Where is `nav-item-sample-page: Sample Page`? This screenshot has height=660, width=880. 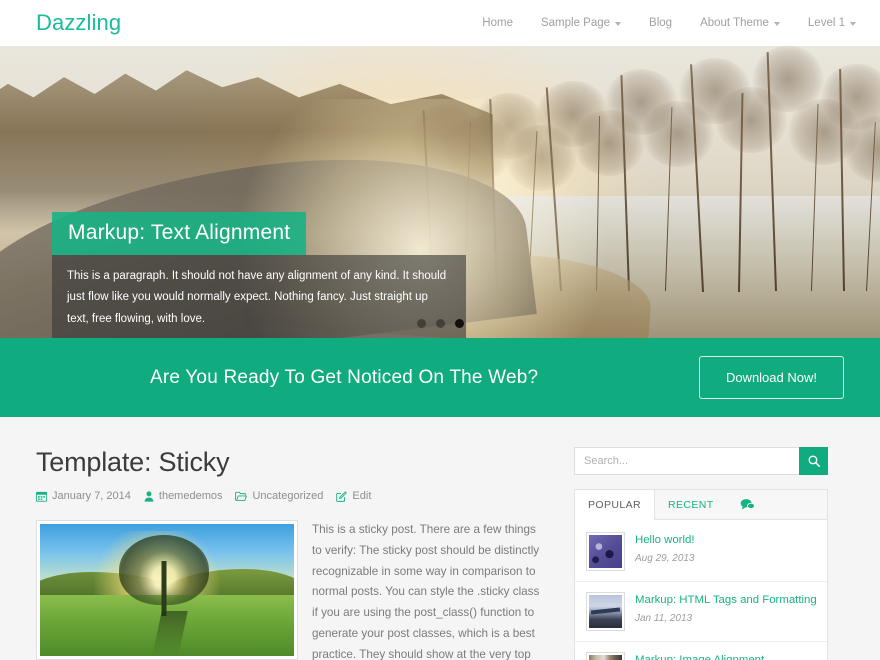 nav-item-sample-page: Sample Page is located at coordinates (581, 23).